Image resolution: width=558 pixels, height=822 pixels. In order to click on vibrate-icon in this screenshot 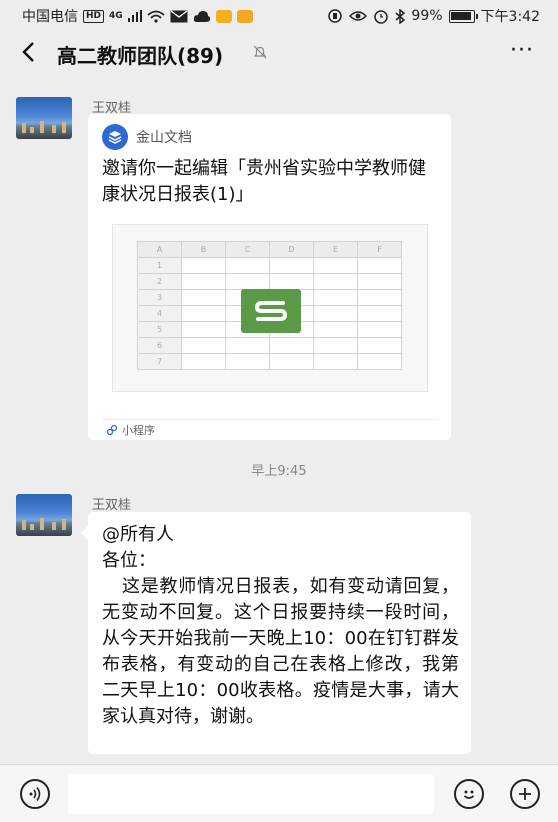, I will do `click(335, 16)`.